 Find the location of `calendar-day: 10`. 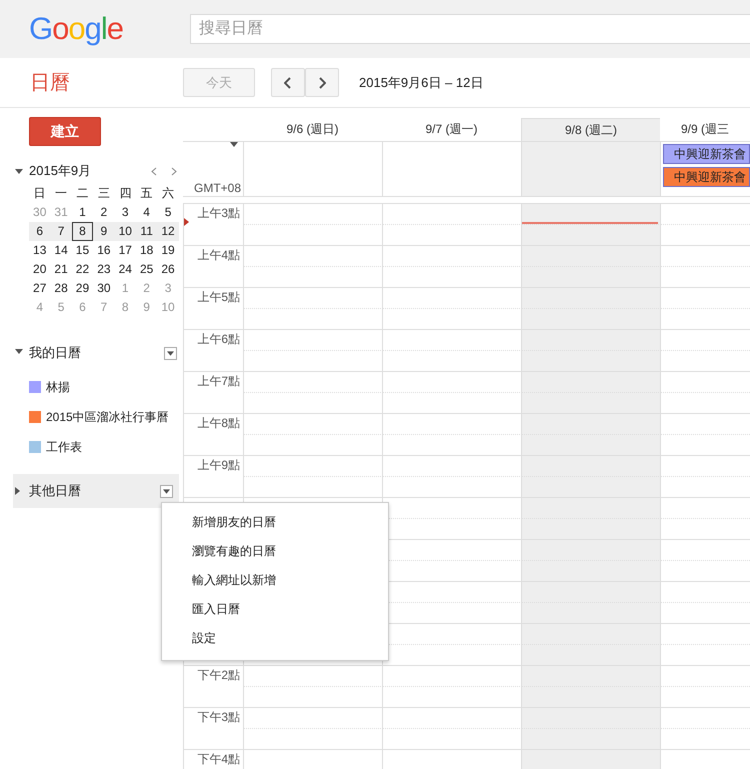

calendar-day: 10 is located at coordinates (125, 231).